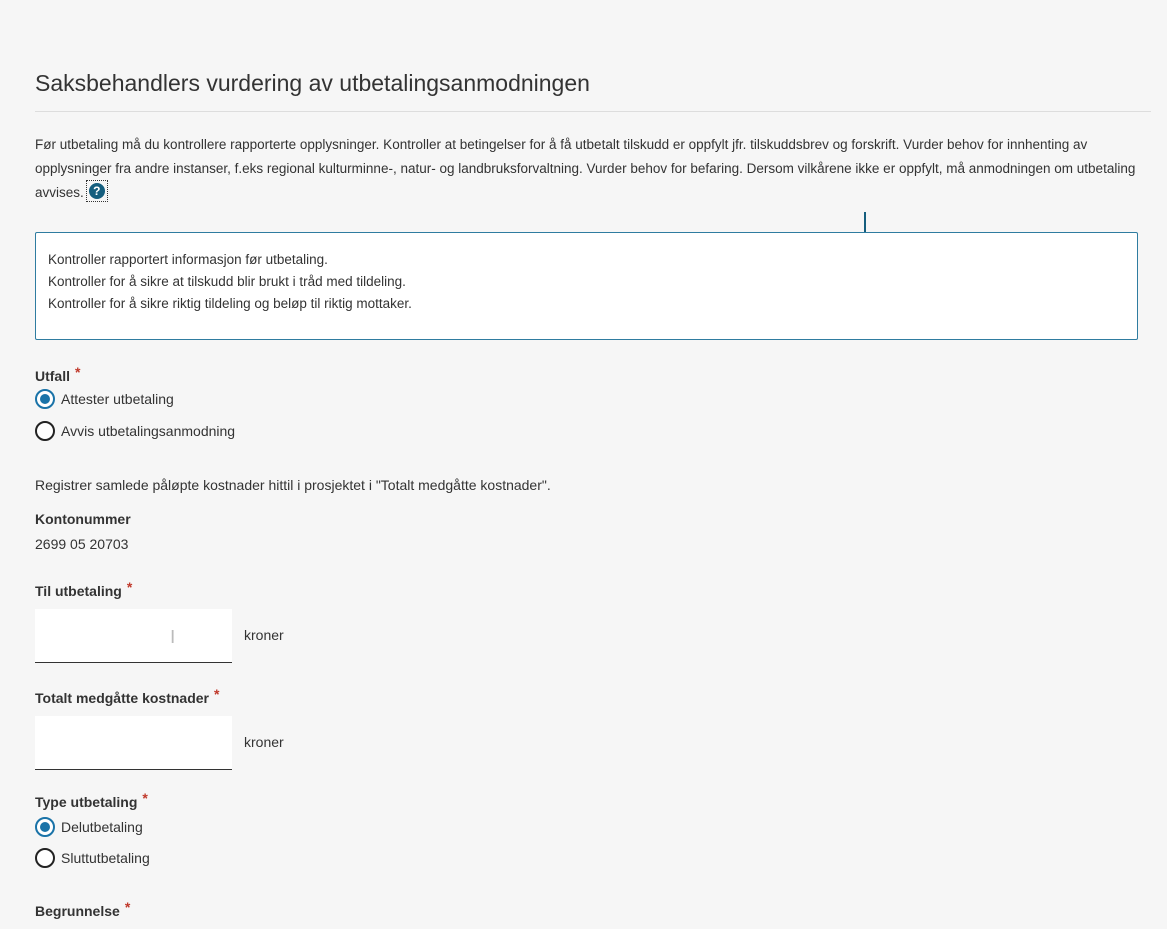 Image resolution: width=1167 pixels, height=929 pixels. I want to click on title-divider, so click(593, 111).